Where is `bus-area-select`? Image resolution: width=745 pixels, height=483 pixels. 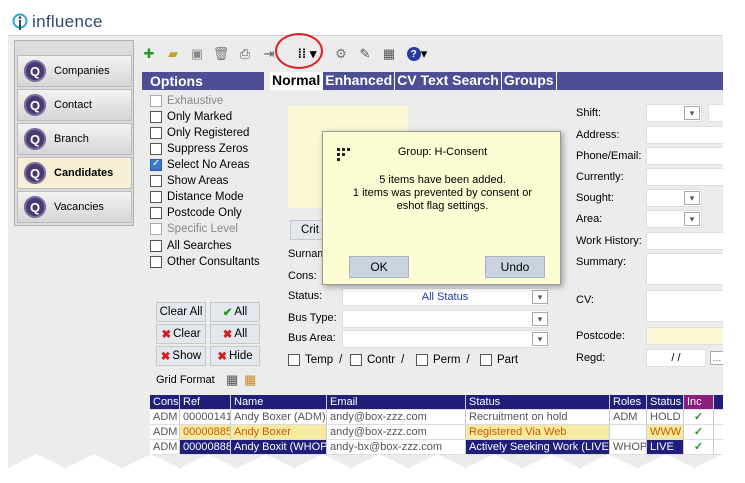
bus-area-select is located at coordinates (445, 339).